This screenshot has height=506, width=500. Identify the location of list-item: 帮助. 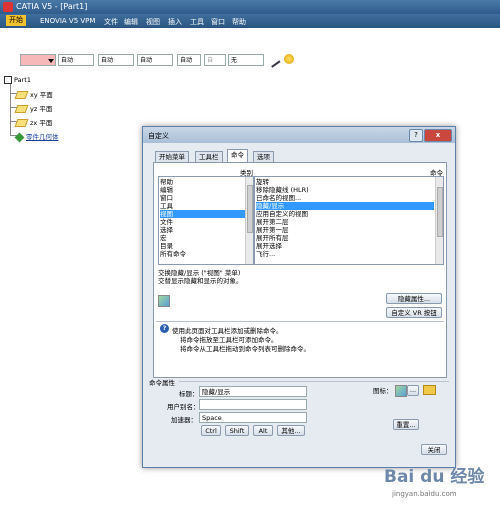
(202, 182).